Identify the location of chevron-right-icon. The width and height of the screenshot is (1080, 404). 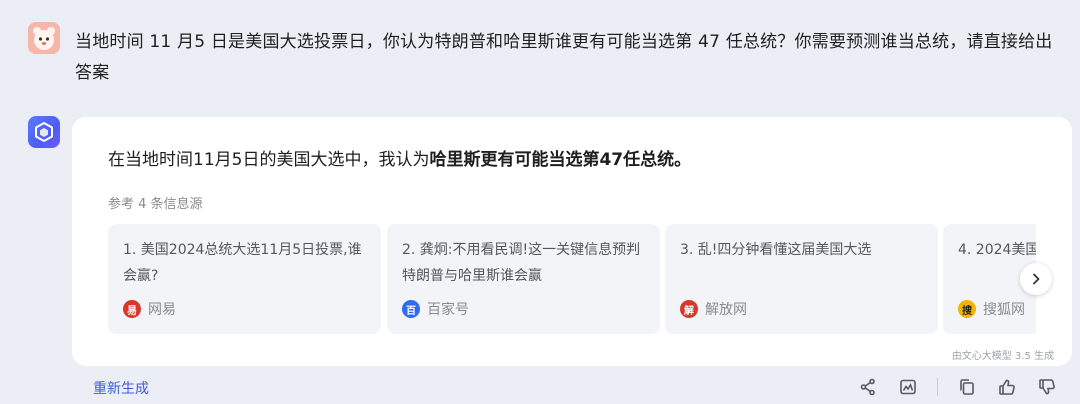
(1036, 279).